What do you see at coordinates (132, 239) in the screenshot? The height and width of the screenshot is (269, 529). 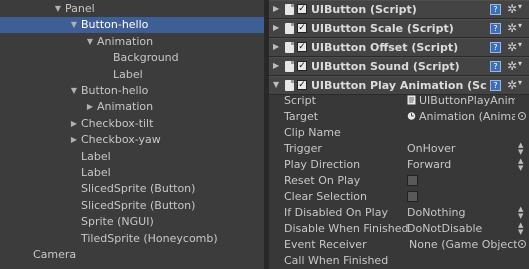 I see `hierarchy-item: TiledSprite (Honeycomb)` at bounding box center [132, 239].